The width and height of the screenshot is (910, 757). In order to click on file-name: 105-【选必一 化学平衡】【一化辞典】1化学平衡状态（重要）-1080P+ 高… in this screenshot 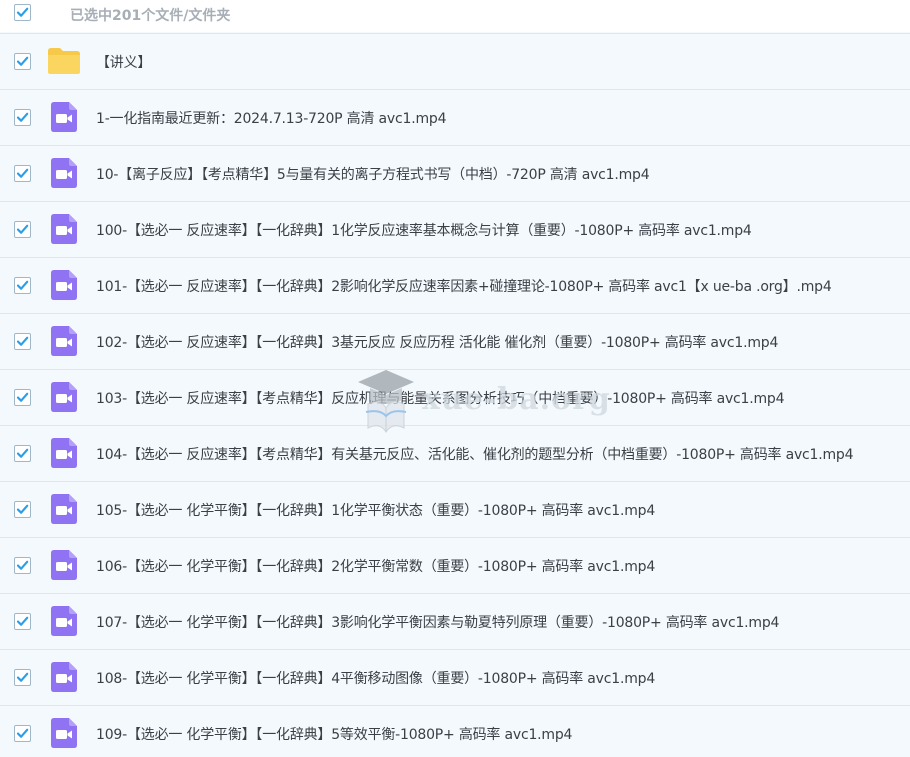, I will do `click(375, 510)`.